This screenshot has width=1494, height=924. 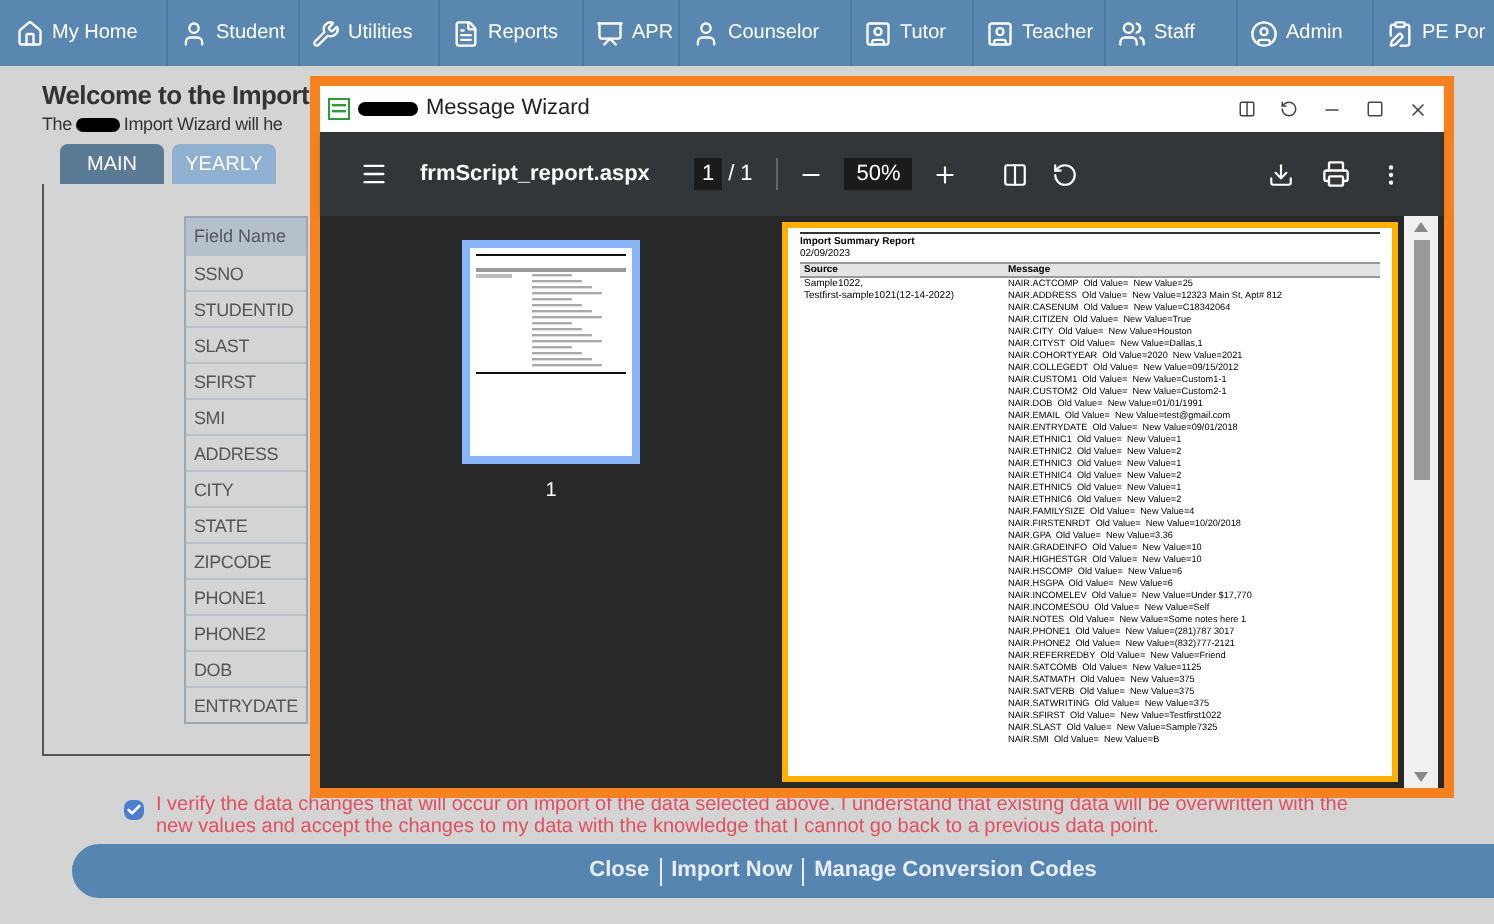 What do you see at coordinates (30, 33) in the screenshot?
I see `house-icon` at bounding box center [30, 33].